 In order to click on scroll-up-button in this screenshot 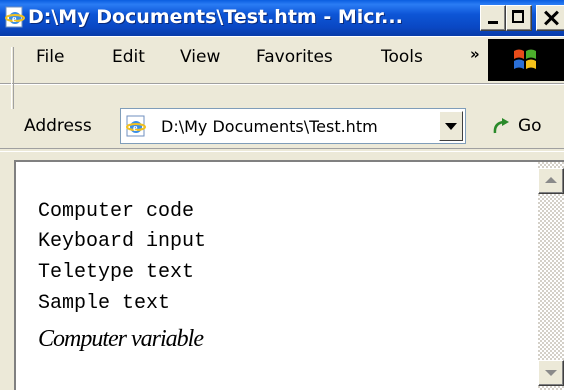, I will do `click(551, 181)`.